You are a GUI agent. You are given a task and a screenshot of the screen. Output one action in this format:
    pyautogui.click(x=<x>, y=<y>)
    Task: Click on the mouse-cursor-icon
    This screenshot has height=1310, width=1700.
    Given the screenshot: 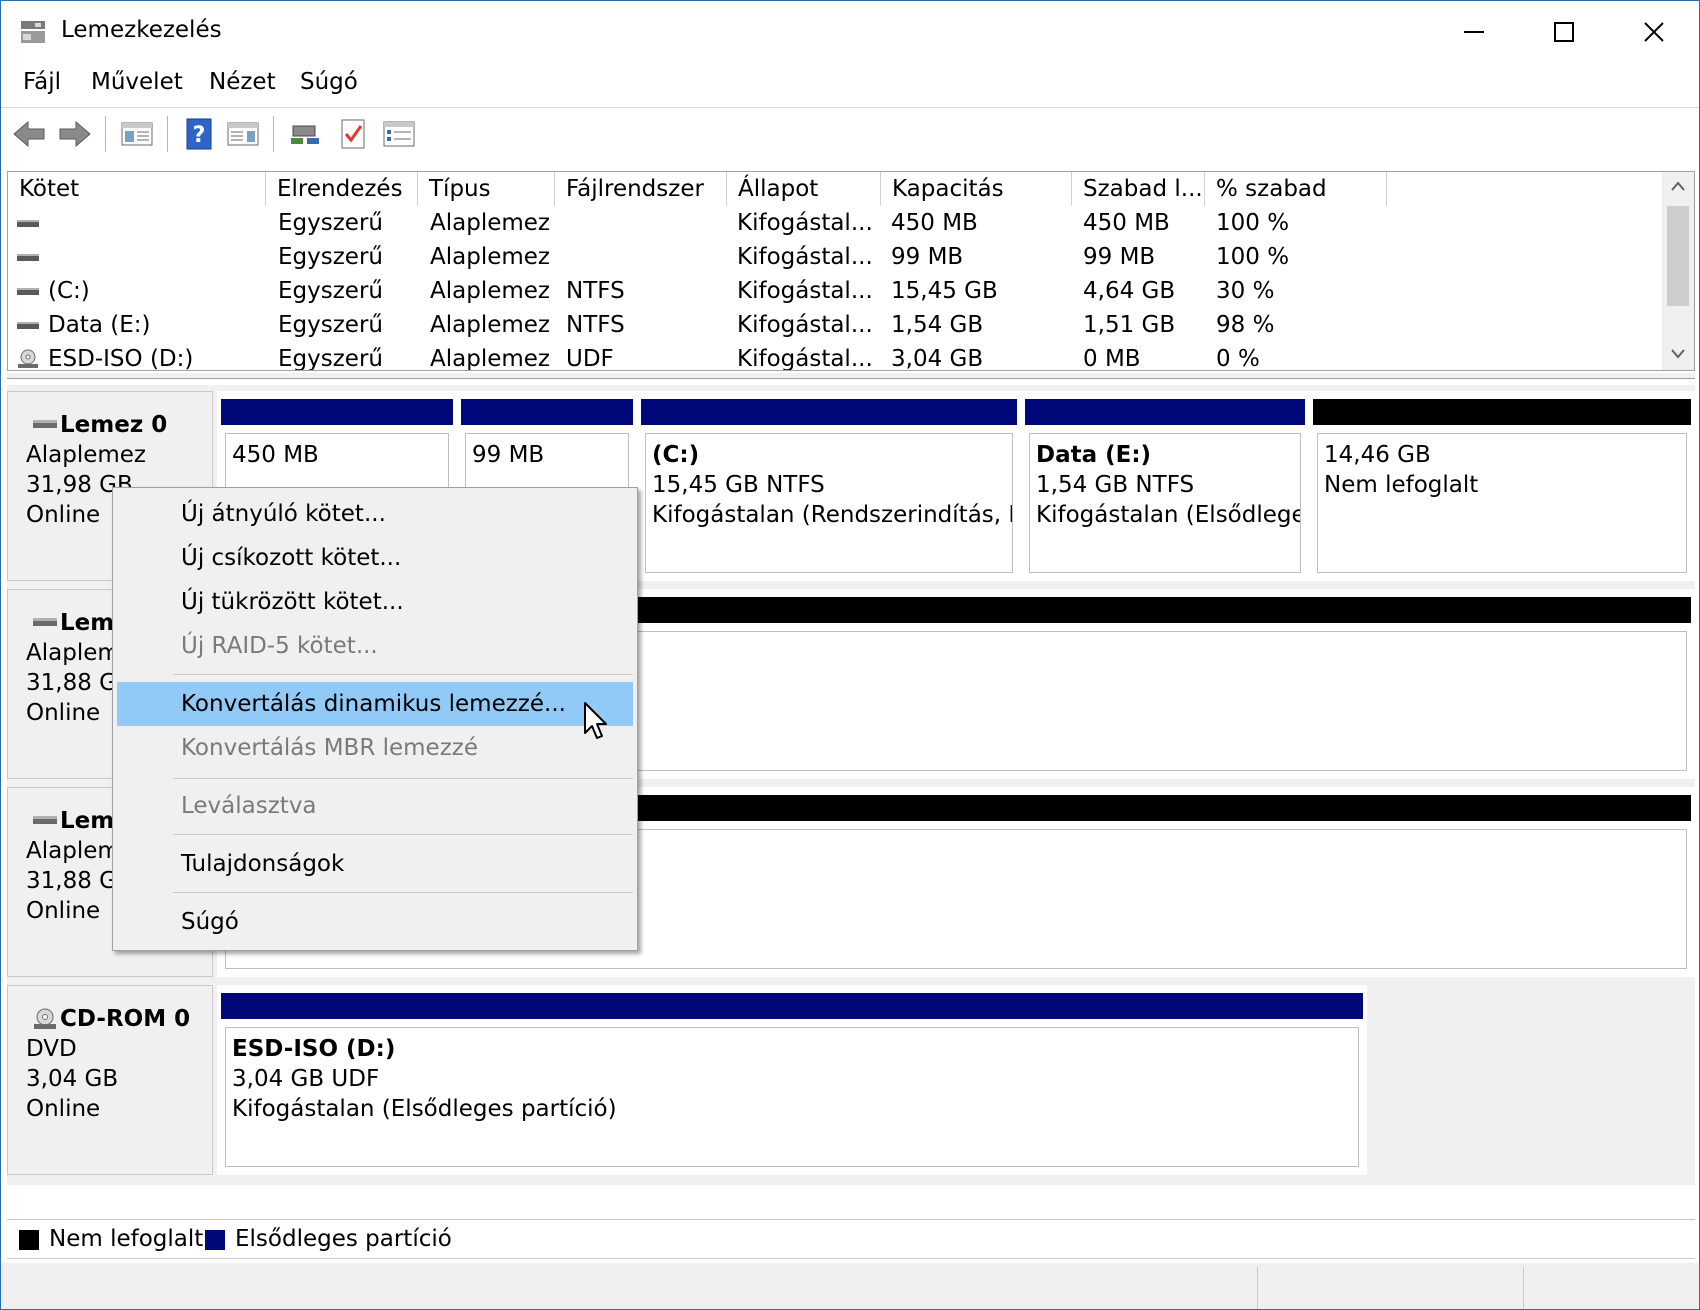 What is the action you would take?
    pyautogui.click(x=595, y=720)
    